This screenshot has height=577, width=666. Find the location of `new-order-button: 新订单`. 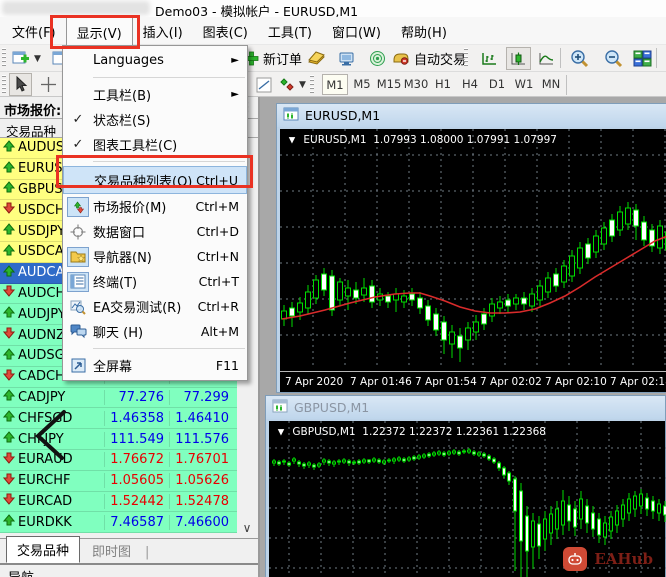

new-order-button: 新订单 is located at coordinates (273, 58).